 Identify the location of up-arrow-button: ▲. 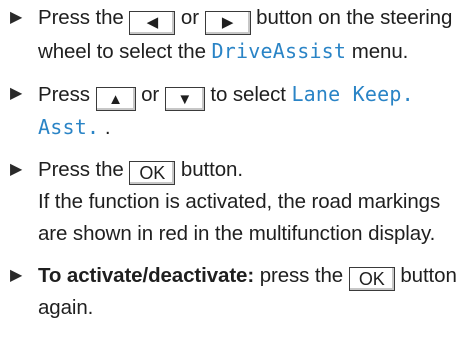
(115, 99).